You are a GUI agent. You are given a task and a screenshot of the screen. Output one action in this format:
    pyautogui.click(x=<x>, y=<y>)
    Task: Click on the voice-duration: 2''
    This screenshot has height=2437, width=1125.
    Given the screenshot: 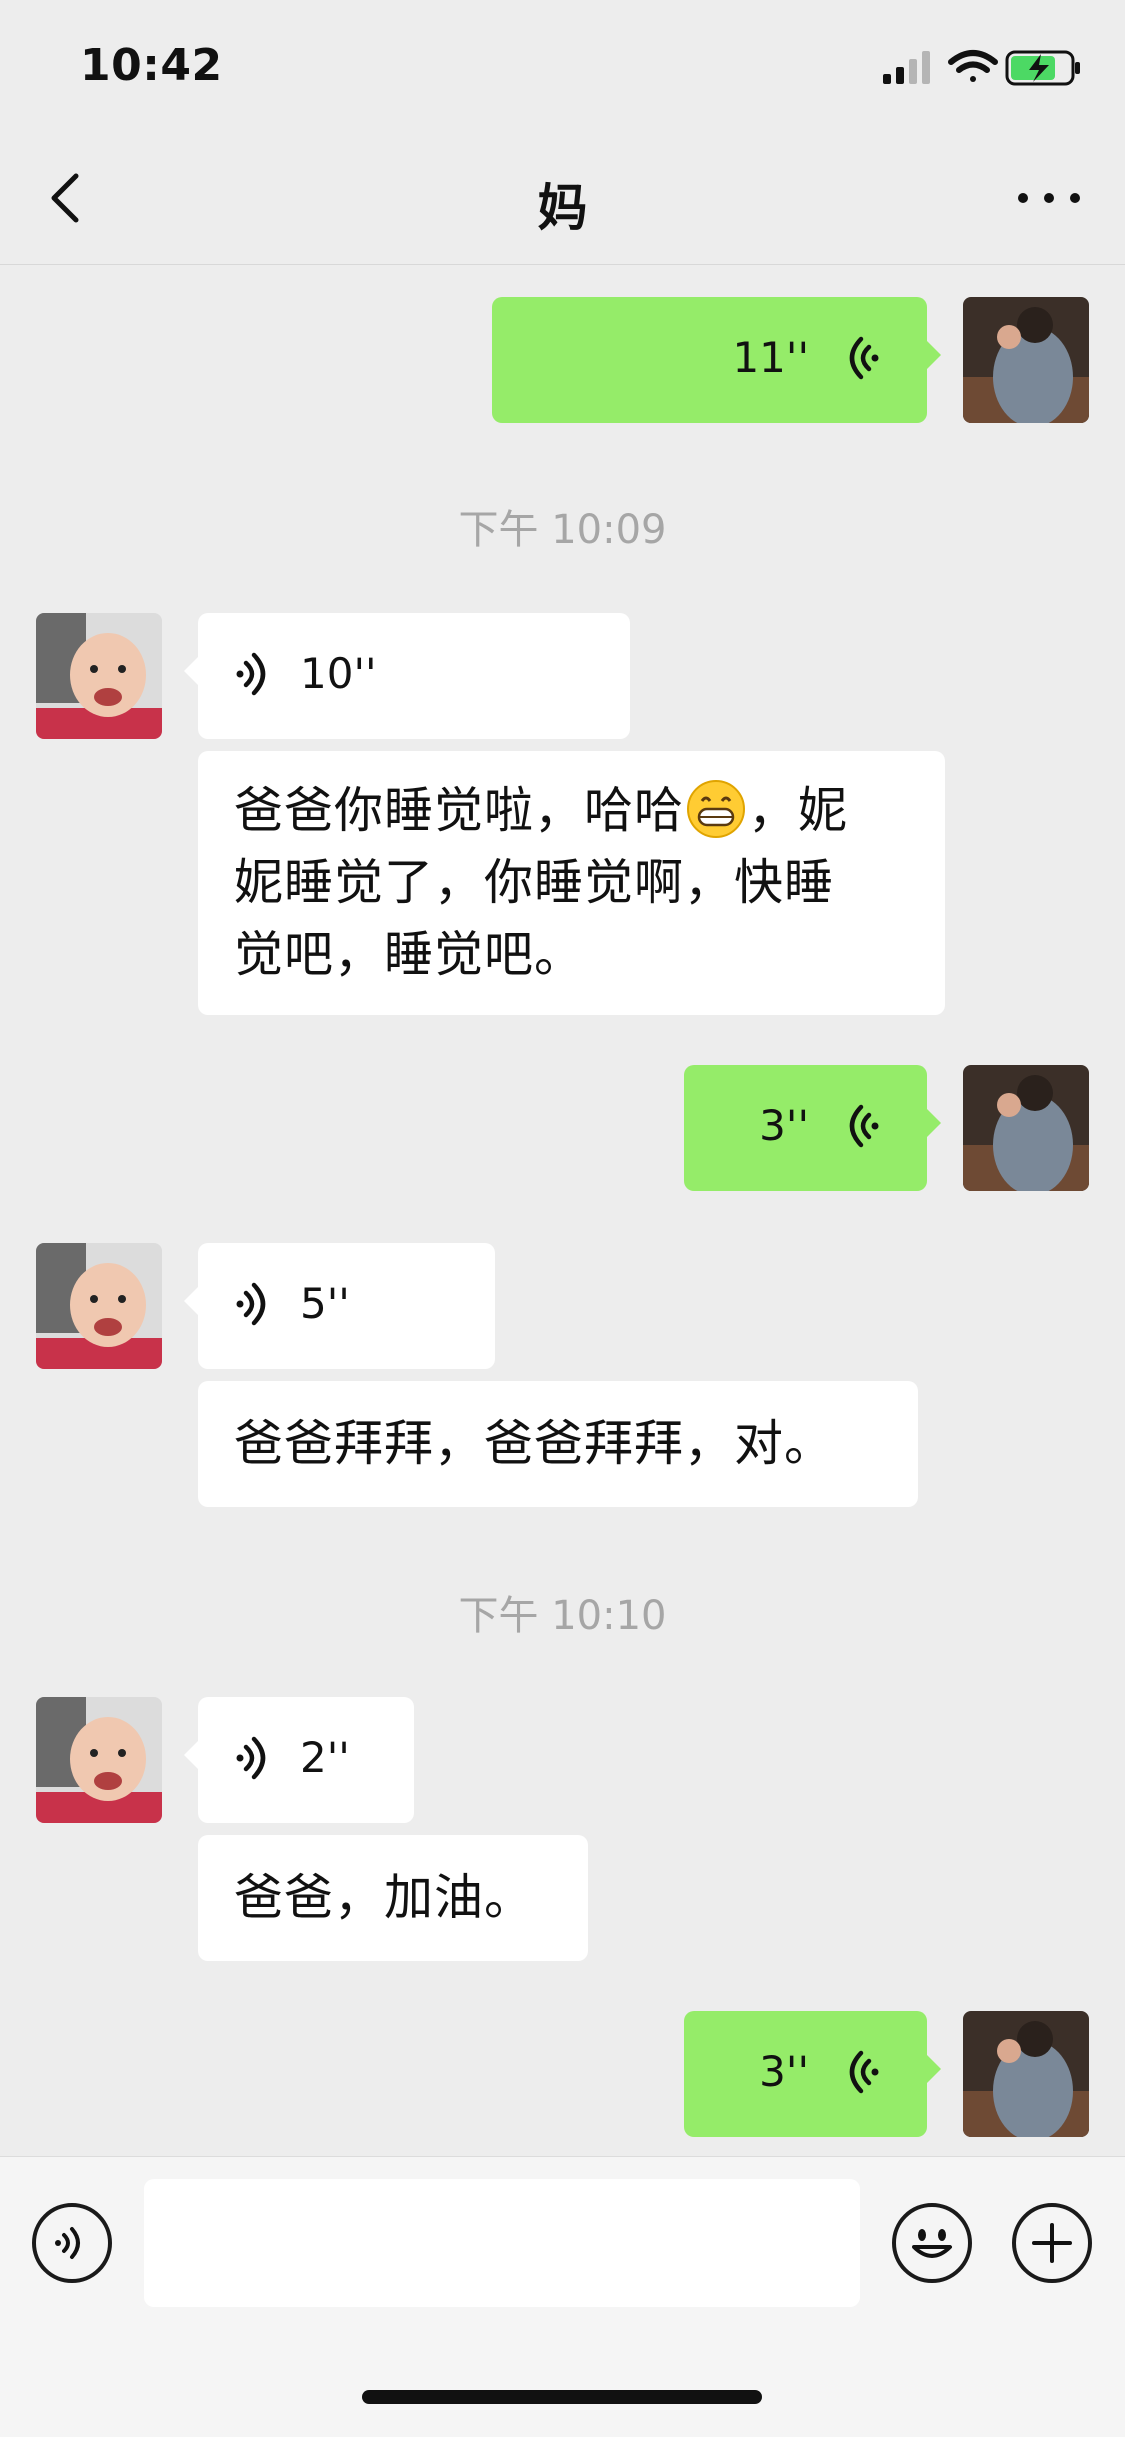 What is the action you would take?
    pyautogui.click(x=325, y=1757)
    